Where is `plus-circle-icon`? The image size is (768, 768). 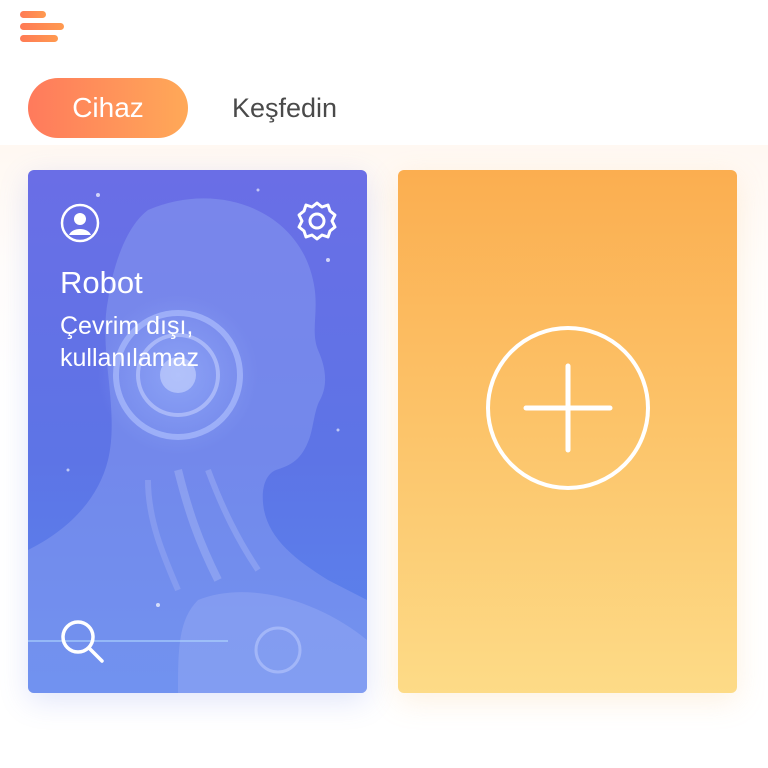 plus-circle-icon is located at coordinates (568, 408).